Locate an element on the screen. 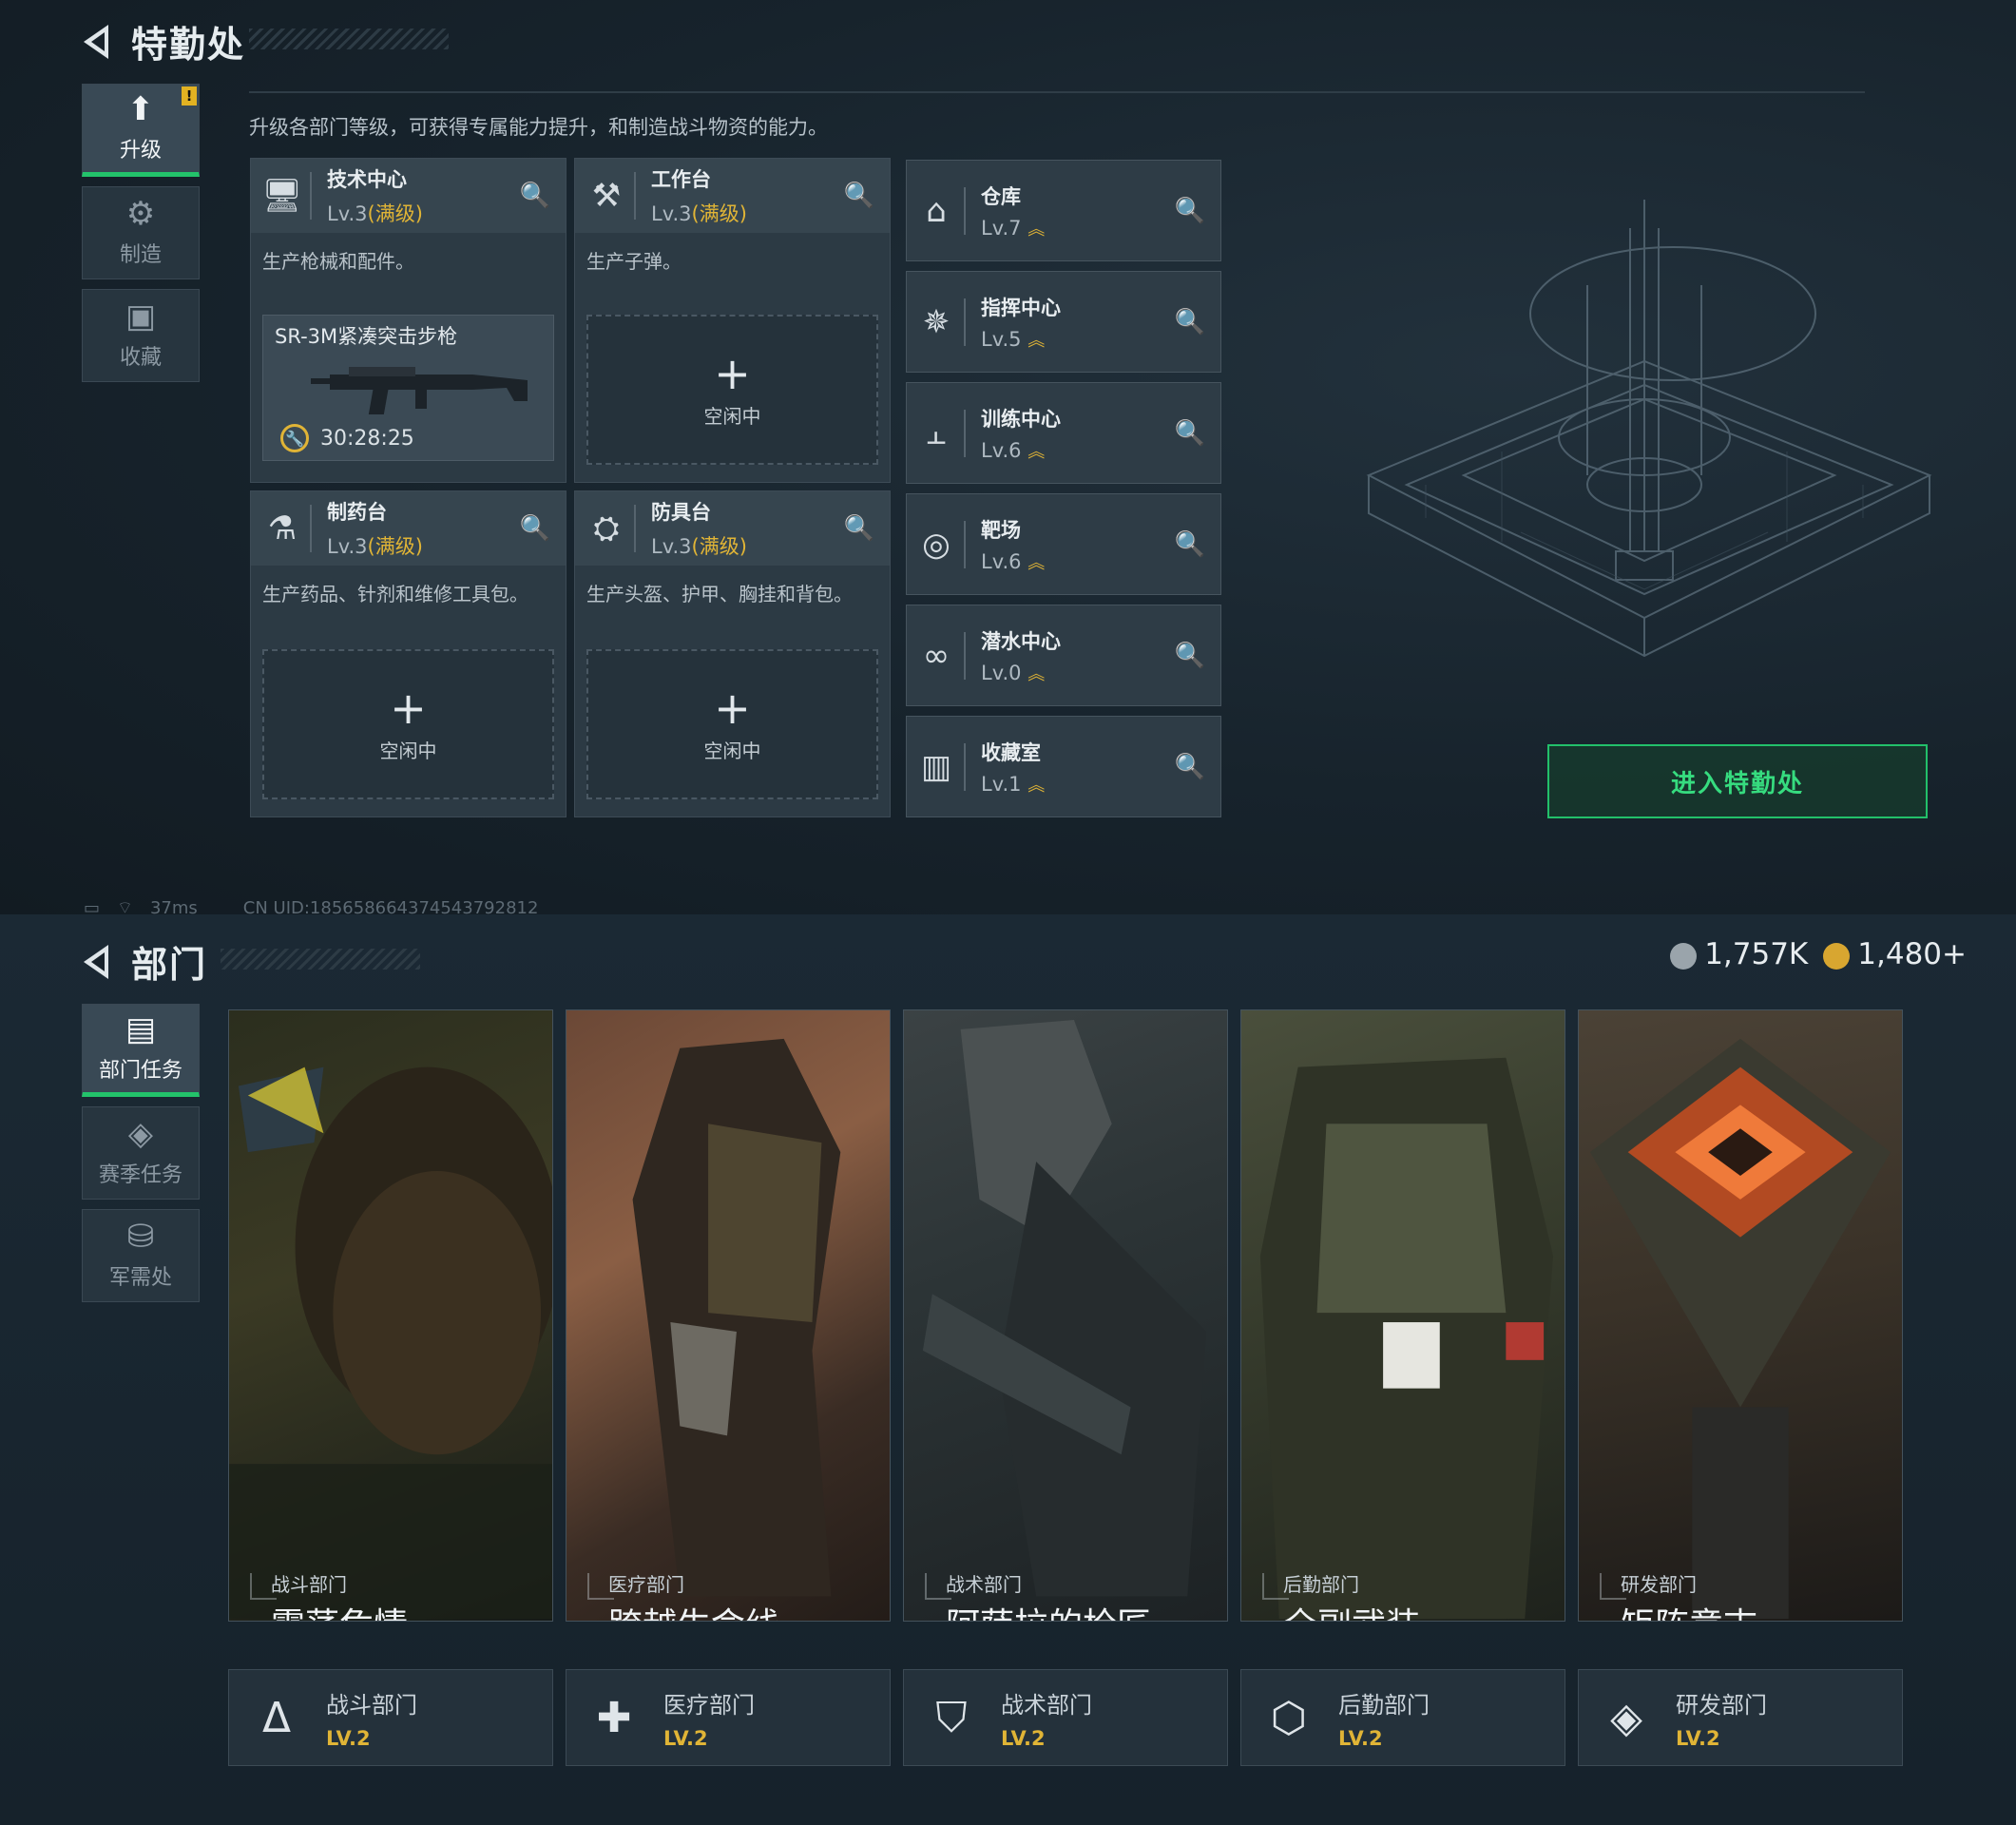 The width and height of the screenshot is (2016, 1825). microscope-icon: ⚗ is located at coordinates (288, 528).